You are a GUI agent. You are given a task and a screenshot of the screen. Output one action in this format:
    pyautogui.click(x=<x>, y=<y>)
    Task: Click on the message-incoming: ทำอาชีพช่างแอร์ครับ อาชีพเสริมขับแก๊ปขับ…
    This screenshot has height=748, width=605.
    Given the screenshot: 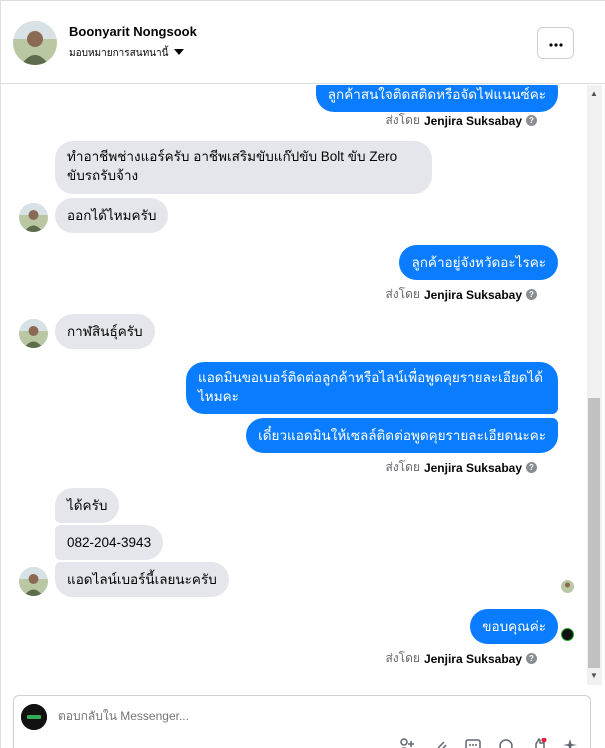 What is the action you would take?
    pyautogui.click(x=243, y=167)
    